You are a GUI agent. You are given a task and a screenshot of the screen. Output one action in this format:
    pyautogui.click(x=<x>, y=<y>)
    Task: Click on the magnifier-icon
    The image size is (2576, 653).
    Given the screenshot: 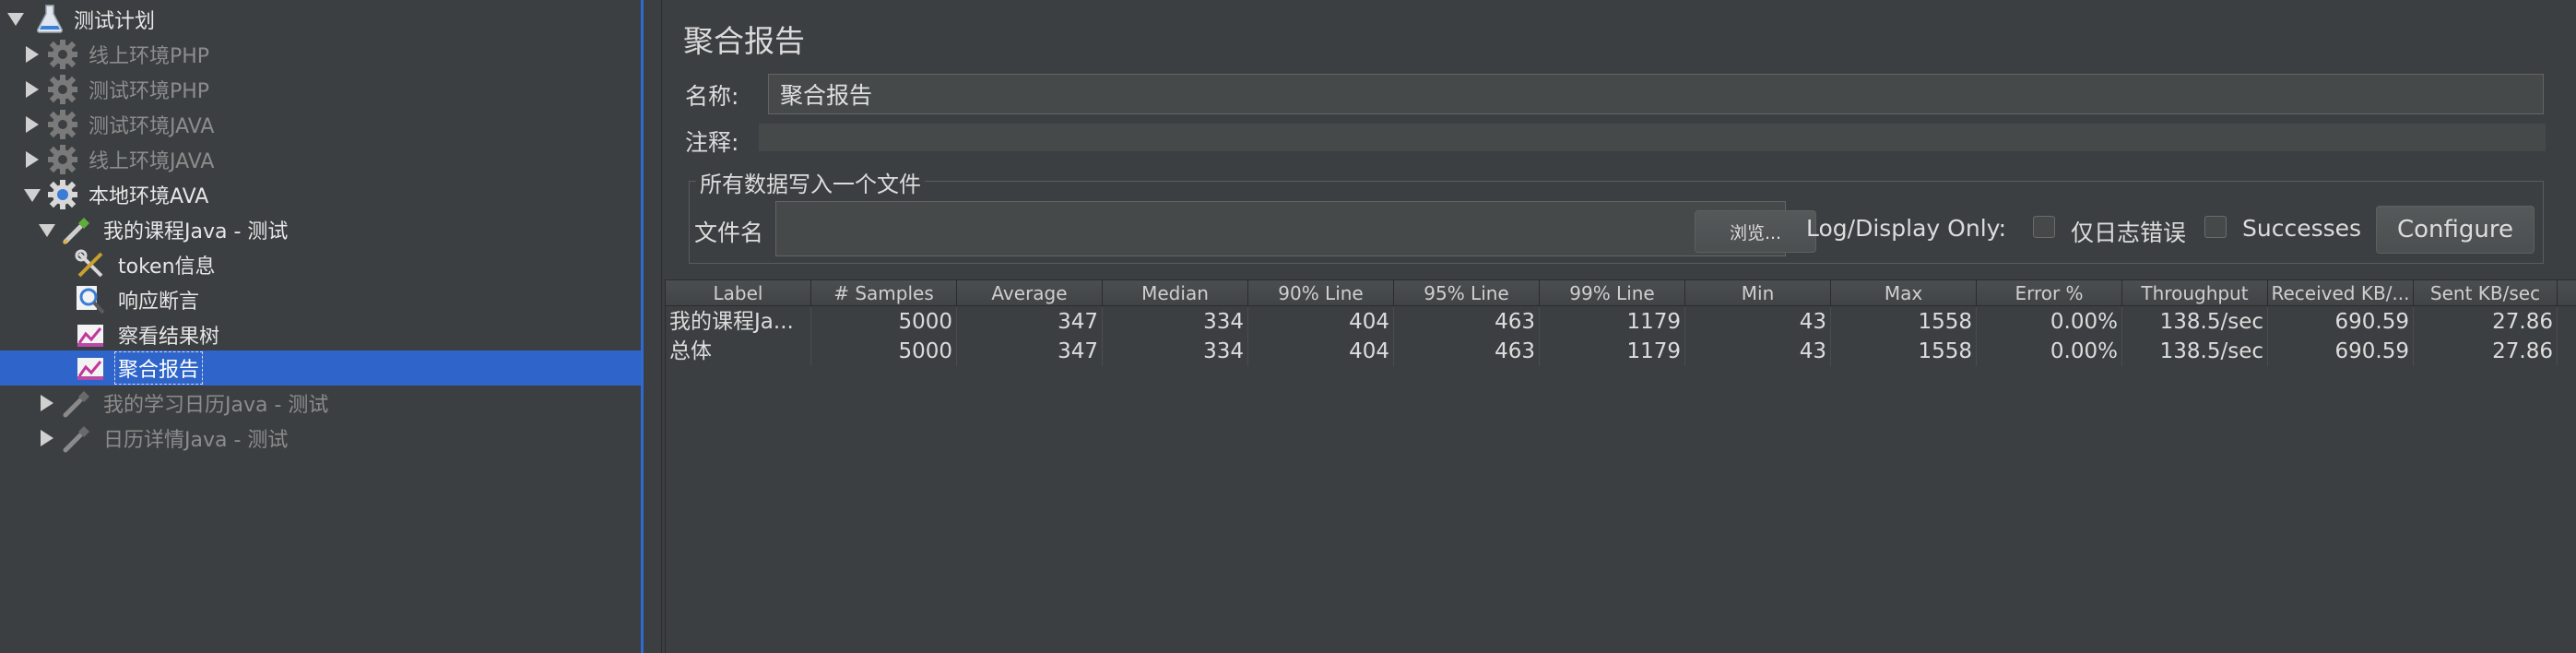 What is the action you would take?
    pyautogui.click(x=90, y=300)
    